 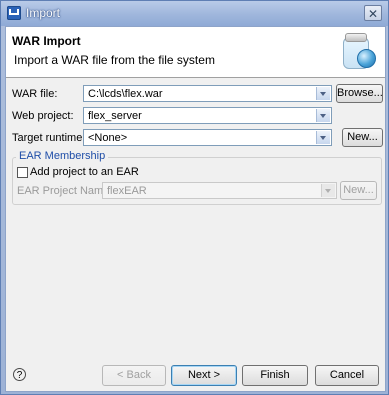 I want to click on war-file-label: WAR file:, so click(x=35, y=94).